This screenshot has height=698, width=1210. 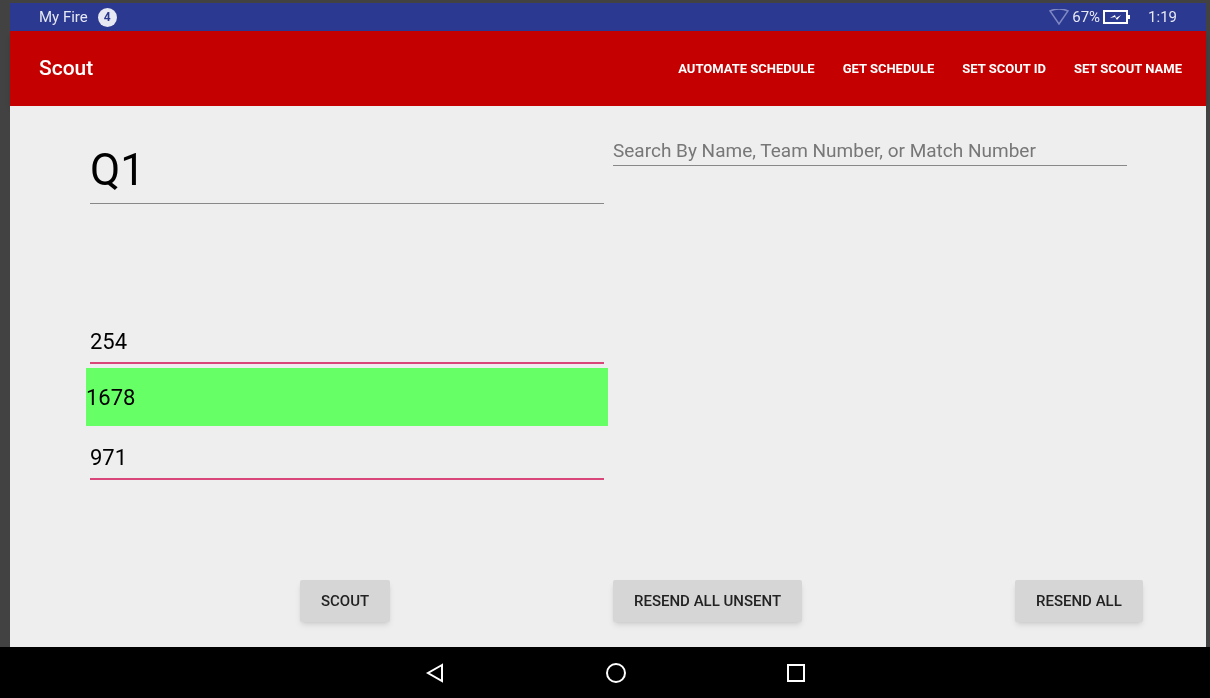 What do you see at coordinates (347, 397) in the screenshot?
I see `team-field: 1678` at bounding box center [347, 397].